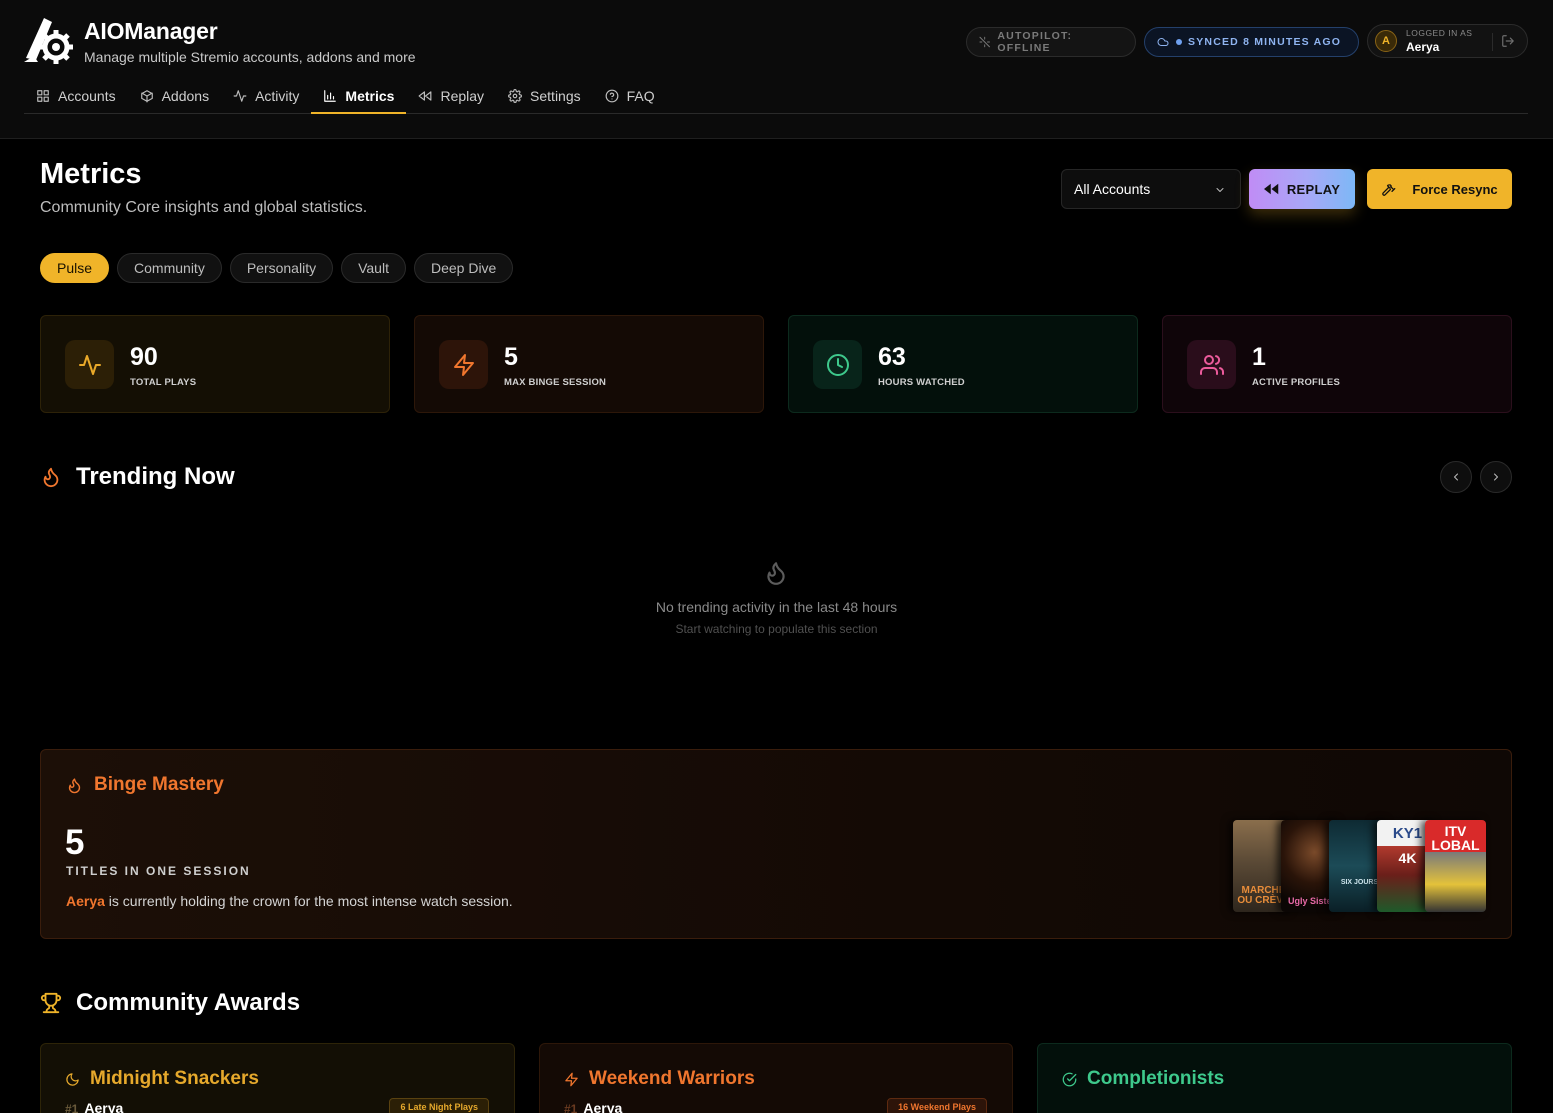 The height and width of the screenshot is (1113, 1553). Describe the element at coordinates (1423, 46) in the screenshot. I see `user-name: Aerya` at that location.